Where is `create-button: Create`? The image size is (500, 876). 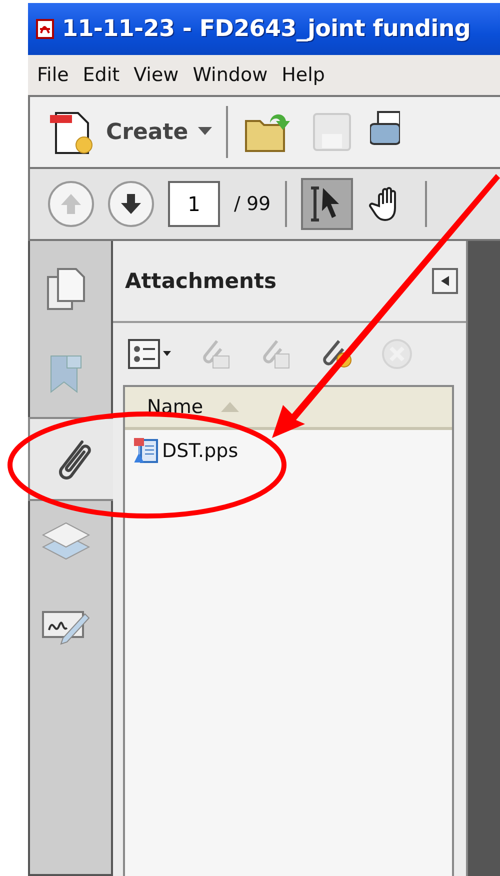 create-button: Create is located at coordinates (131, 132).